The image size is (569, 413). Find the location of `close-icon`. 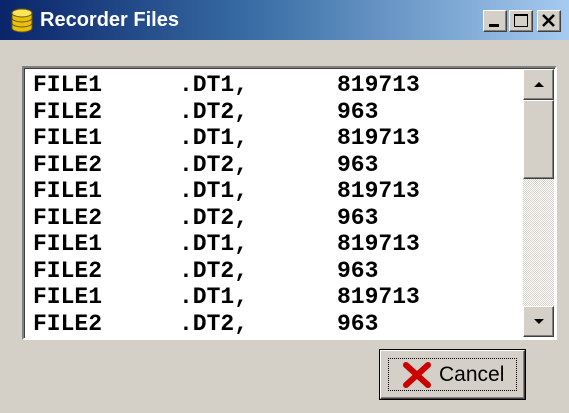

close-icon is located at coordinates (548, 20).